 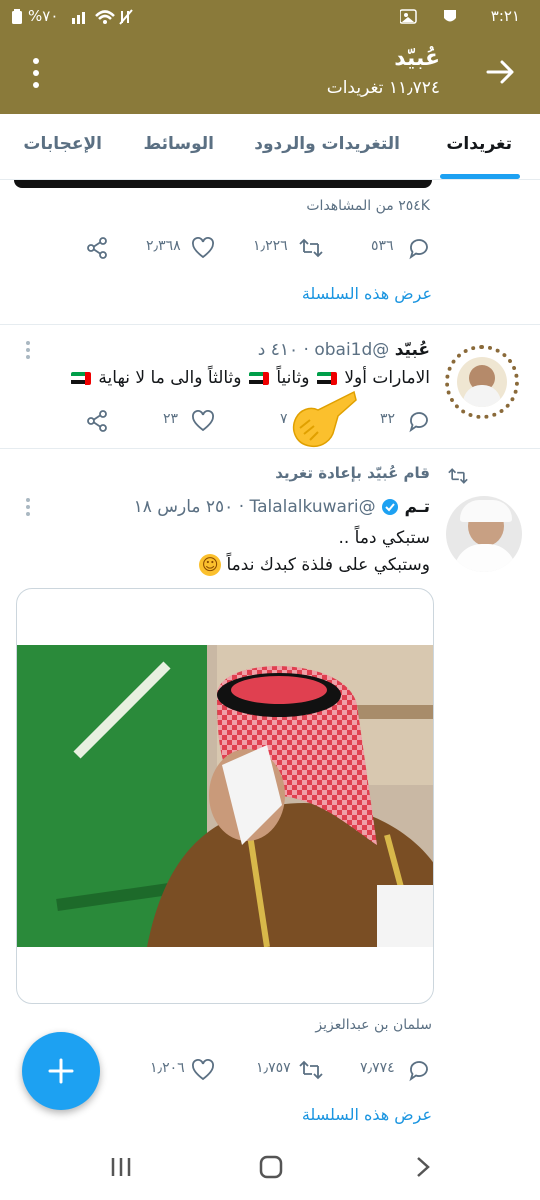 I want to click on home-icon, so click(x=271, y=1167).